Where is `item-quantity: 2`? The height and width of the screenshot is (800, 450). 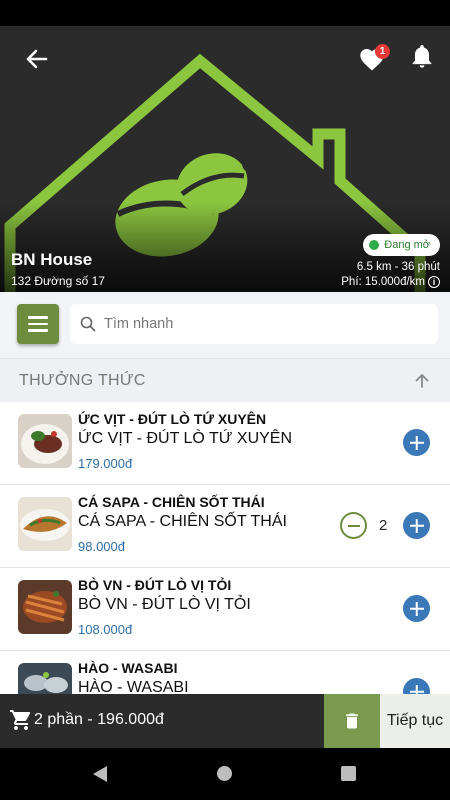 item-quantity: 2 is located at coordinates (383, 525).